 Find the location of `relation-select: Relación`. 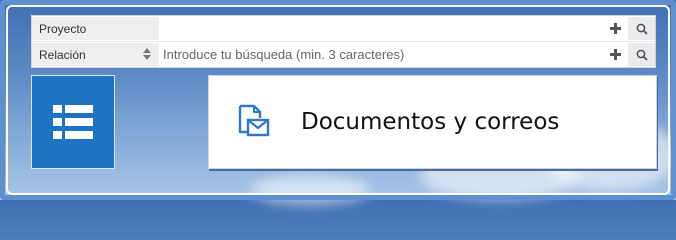

relation-select: Relación is located at coordinates (95, 54).